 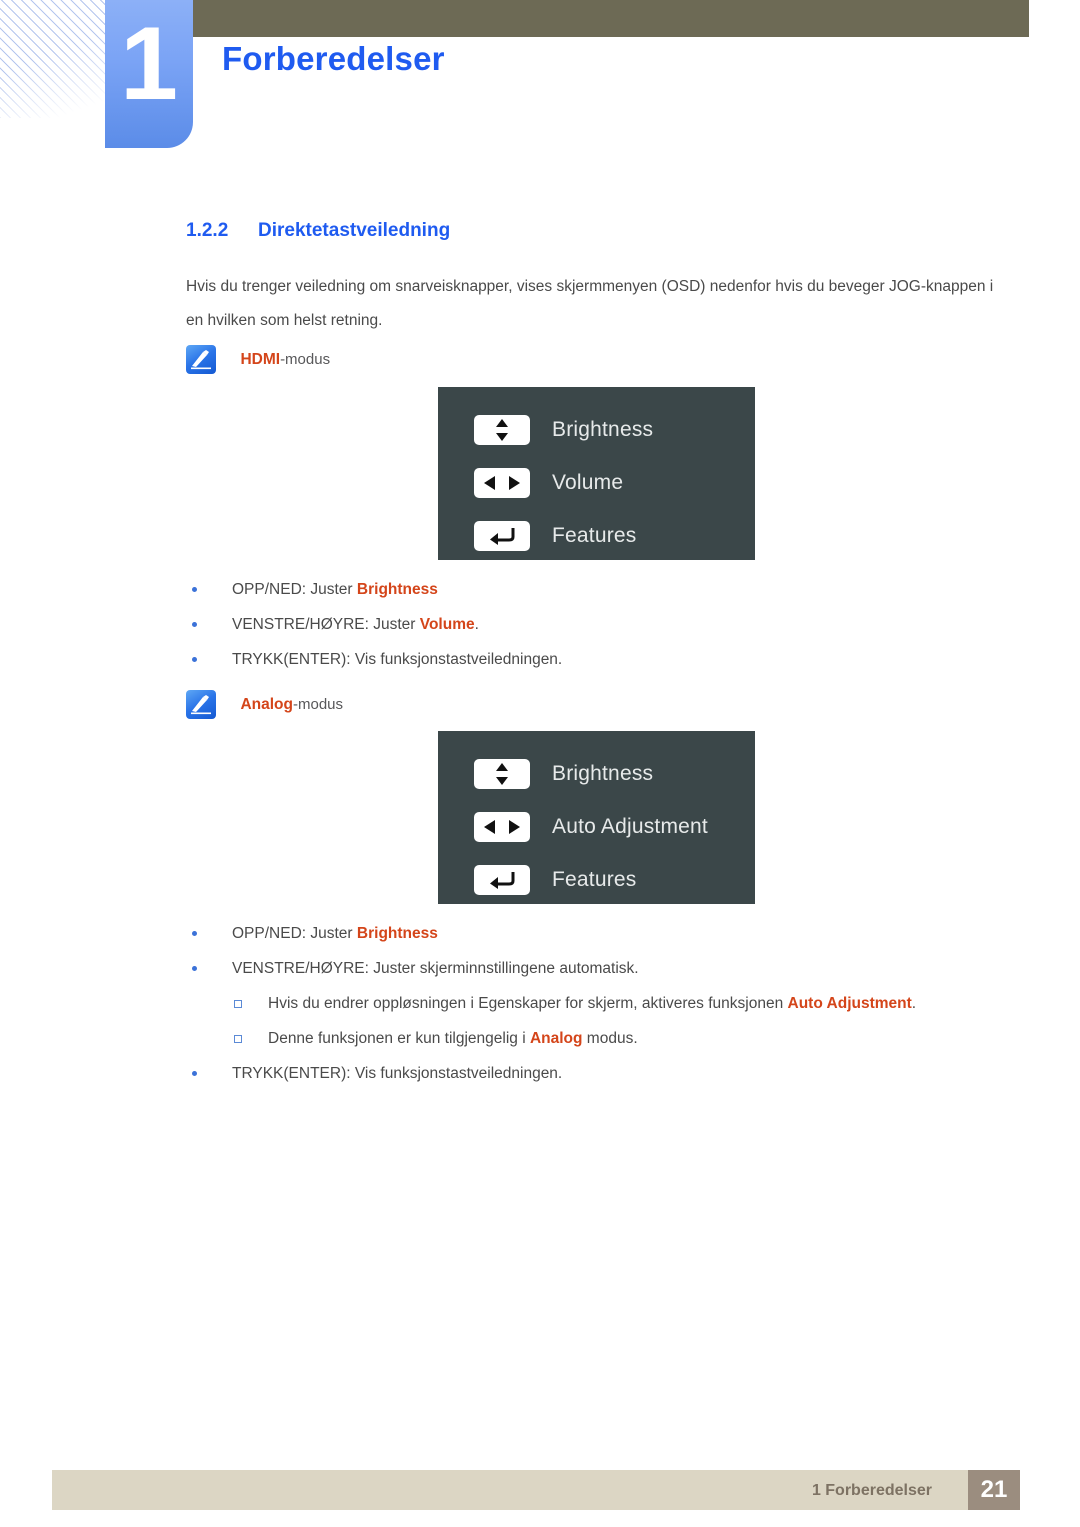 I want to click on list-item: VENSTRE/HØYRE: Juster Volume., so click(x=601, y=624).